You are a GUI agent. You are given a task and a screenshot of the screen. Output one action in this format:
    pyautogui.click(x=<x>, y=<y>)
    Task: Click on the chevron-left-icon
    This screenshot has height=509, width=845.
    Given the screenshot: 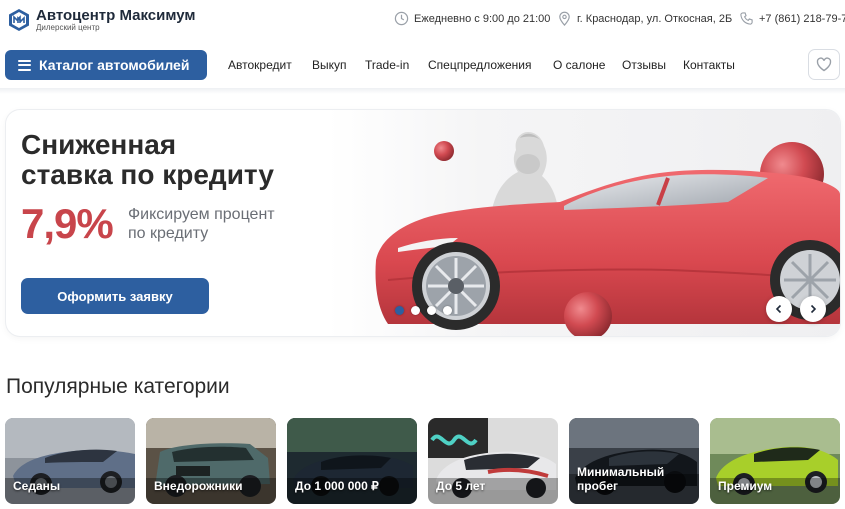 What is the action you would take?
    pyautogui.click(x=778, y=309)
    